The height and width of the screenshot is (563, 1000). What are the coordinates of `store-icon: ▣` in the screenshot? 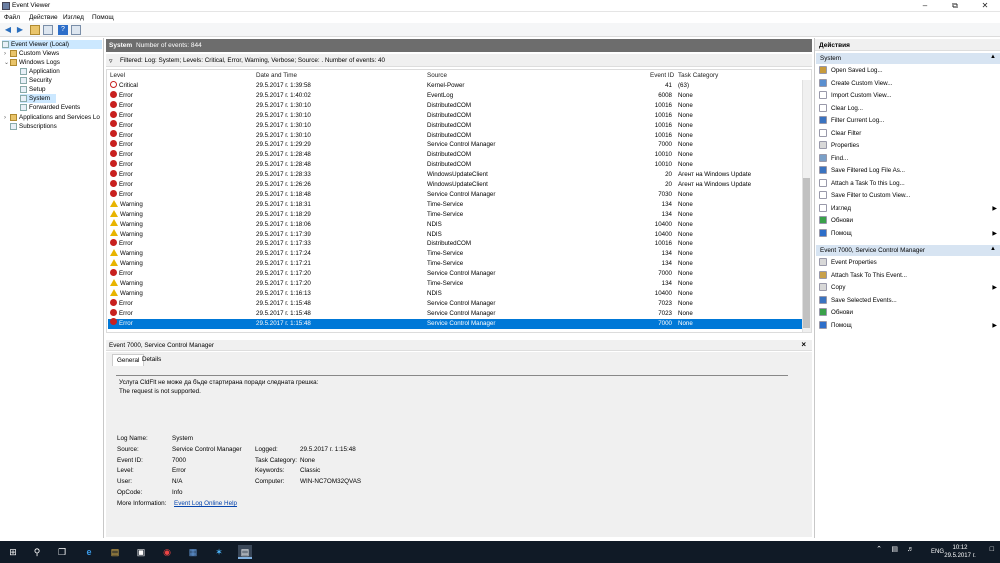 It's located at (141, 552).